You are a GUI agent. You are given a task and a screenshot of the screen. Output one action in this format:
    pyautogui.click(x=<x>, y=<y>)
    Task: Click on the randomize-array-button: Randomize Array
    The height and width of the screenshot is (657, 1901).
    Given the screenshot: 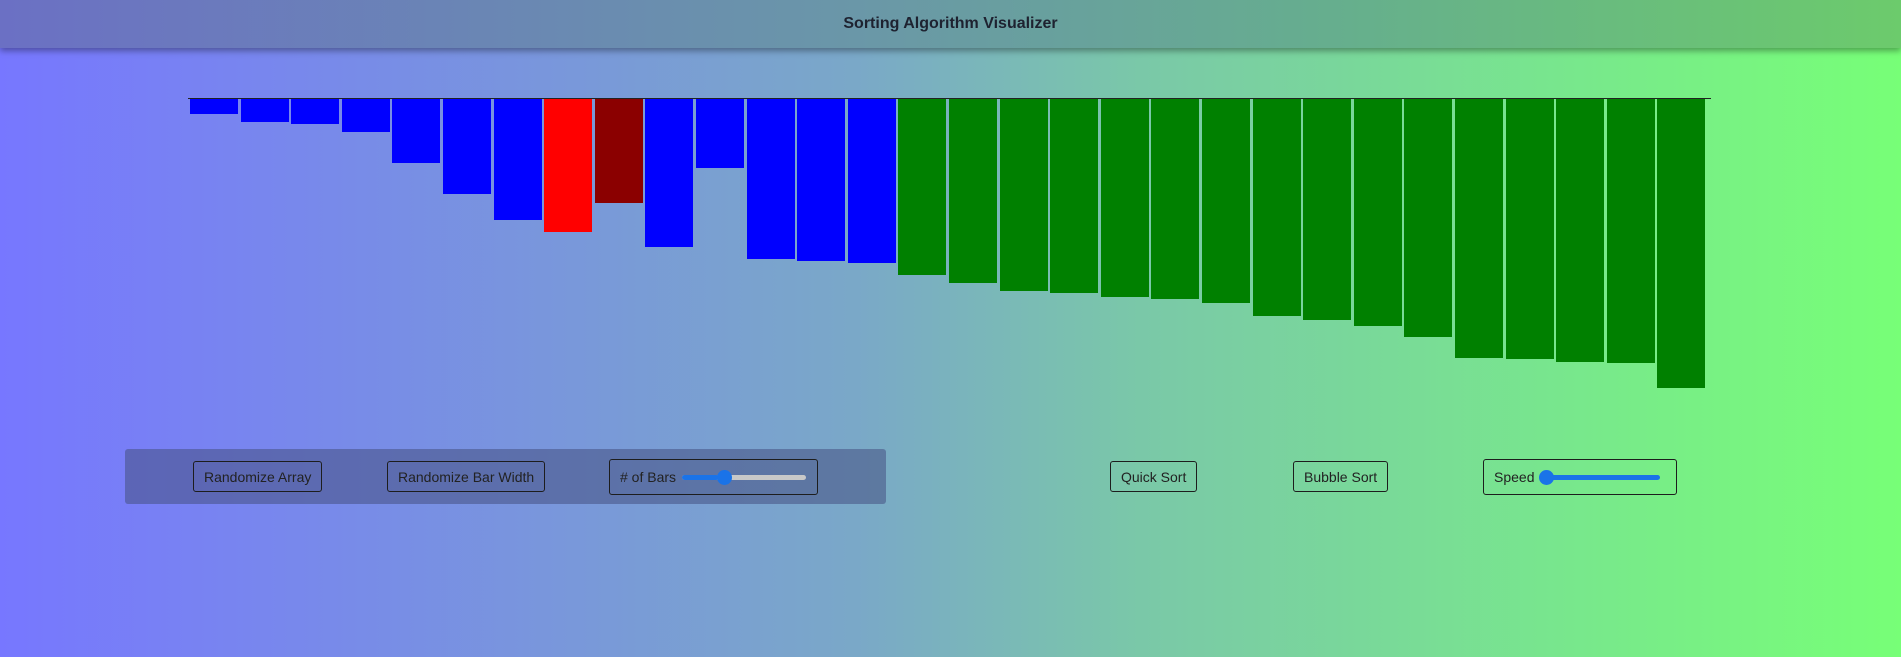 What is the action you would take?
    pyautogui.click(x=258, y=476)
    